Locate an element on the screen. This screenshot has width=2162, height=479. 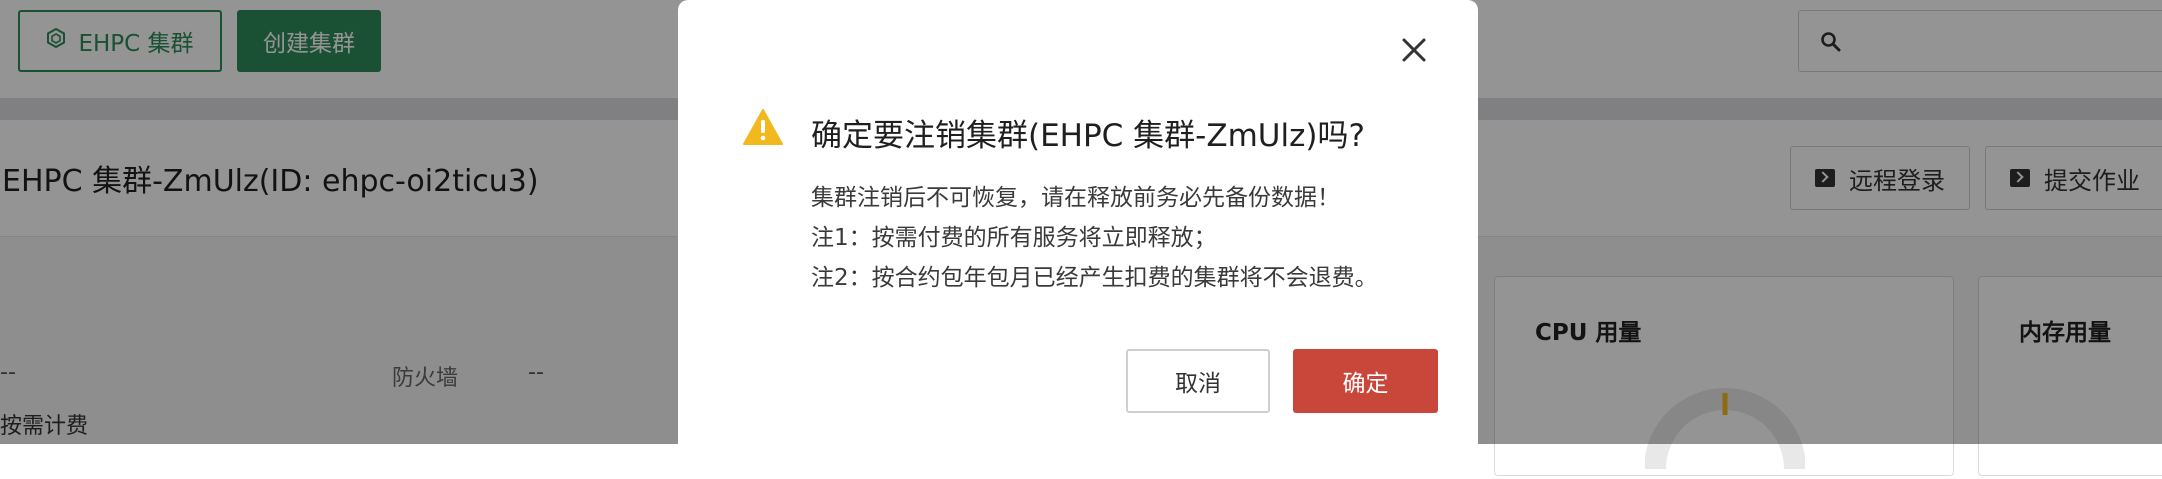
dialog-message: 集群注销后不可恢复，请在释放前务必先备份数据！ is located at coordinates (1075, 198).